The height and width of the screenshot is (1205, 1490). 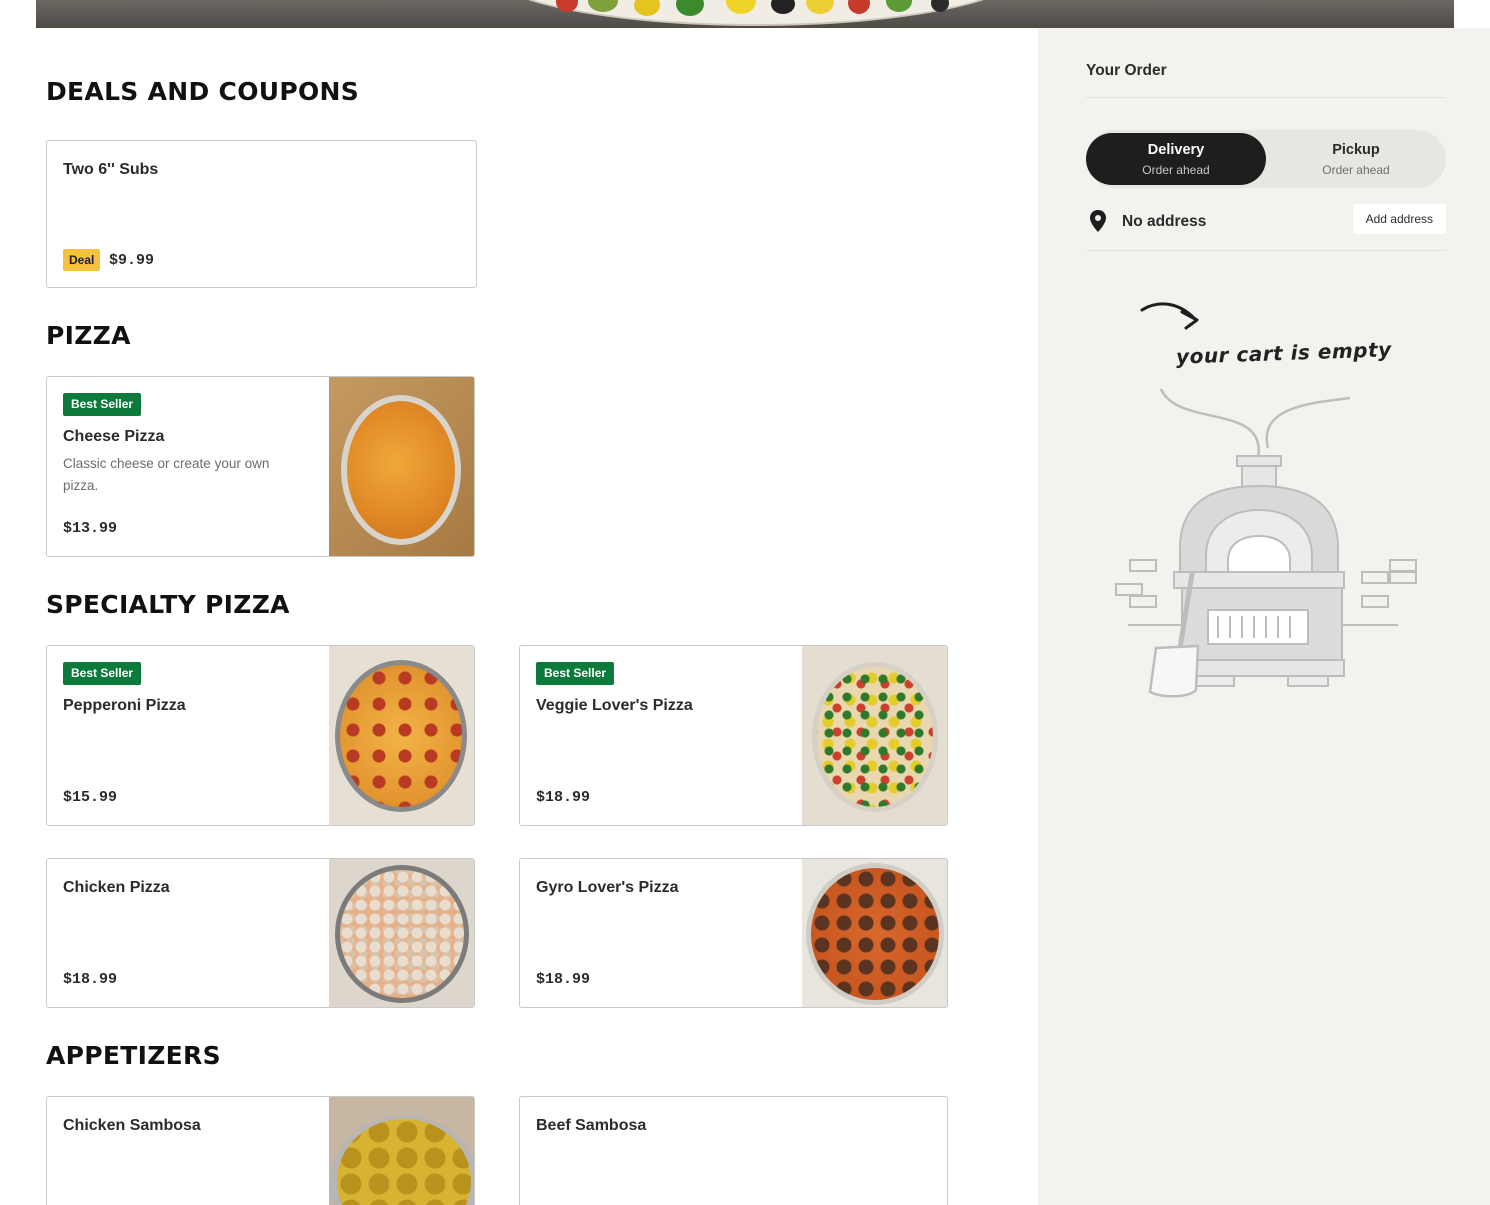 I want to click on item-name: Beef Sambosa, so click(x=591, y=1125).